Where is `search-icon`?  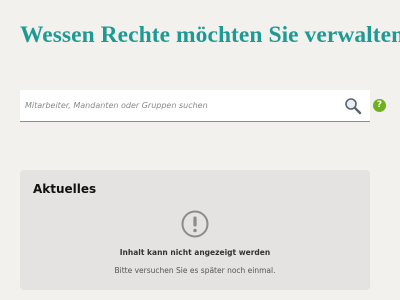 search-icon is located at coordinates (353, 106).